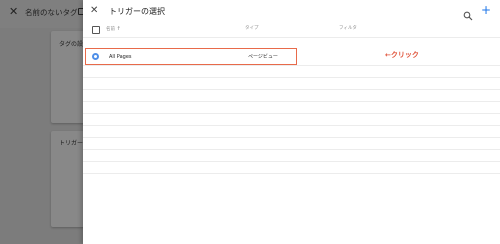 Image resolution: width=500 pixels, height=244 pixels. I want to click on column-filter: フィルタ, so click(348, 28).